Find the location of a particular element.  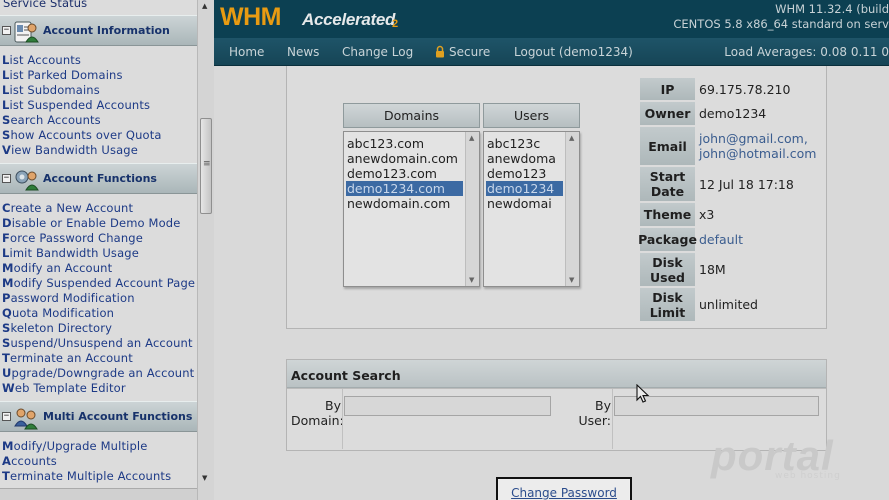

logo-two: 2 is located at coordinates (395, 24).